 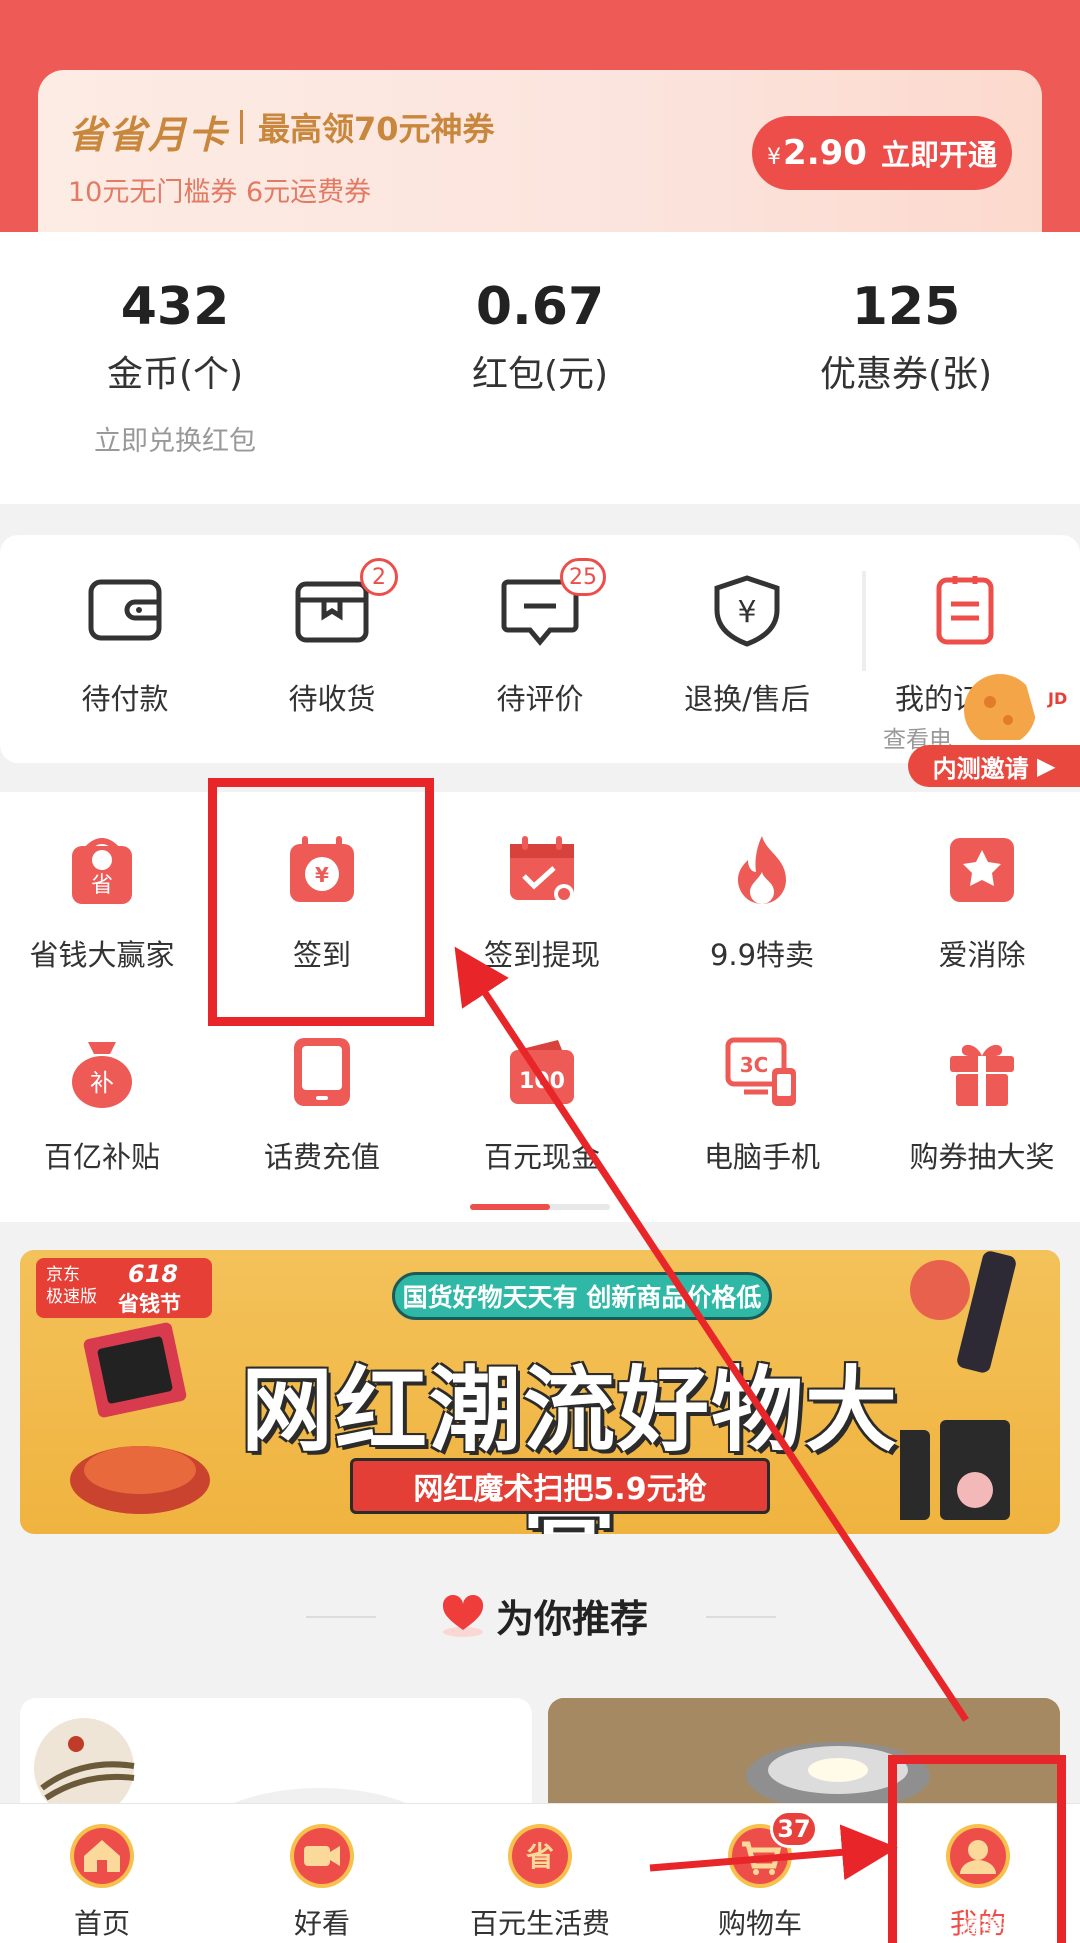 I want to click on order-label: 待收货, so click(x=332, y=699).